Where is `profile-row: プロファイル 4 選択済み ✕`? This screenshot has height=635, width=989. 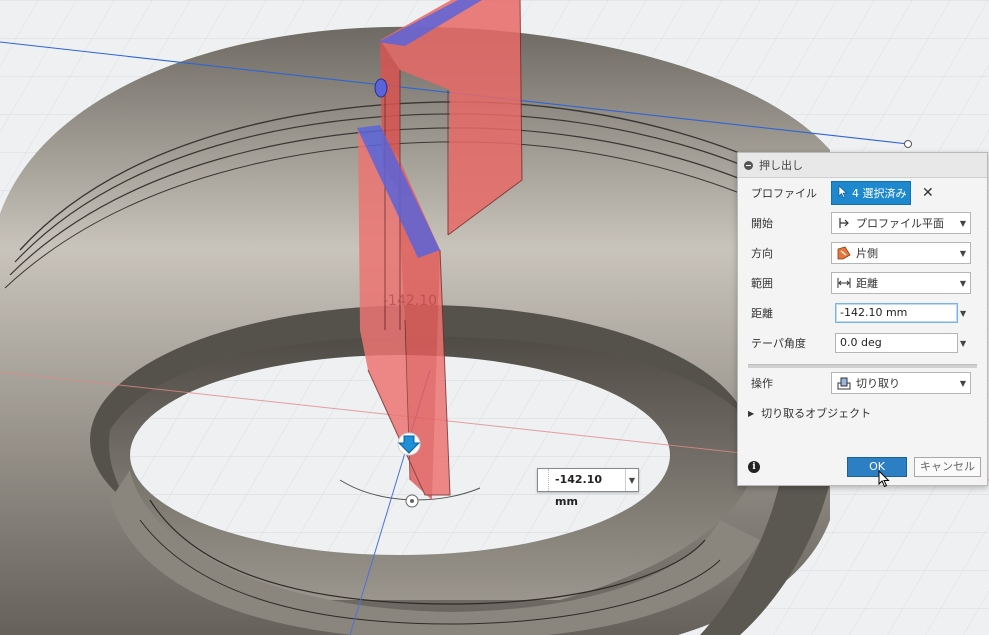
profile-row: プロファイル 4 選択済み ✕ is located at coordinates (862, 193).